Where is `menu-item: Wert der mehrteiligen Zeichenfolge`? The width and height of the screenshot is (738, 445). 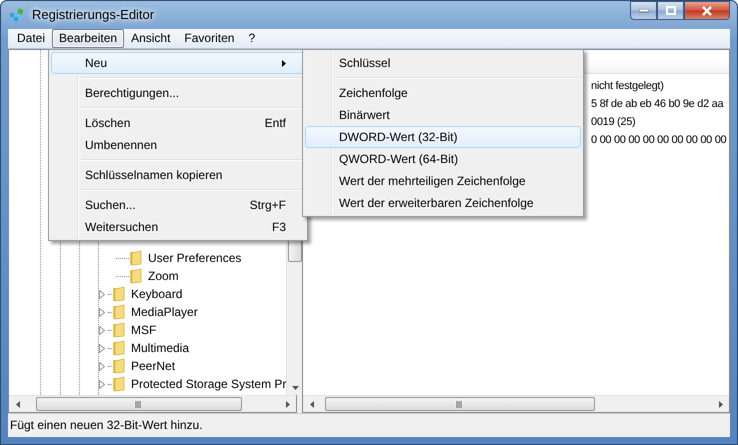
menu-item: Wert der mehrteiligen Zeichenfolge is located at coordinates (443, 181).